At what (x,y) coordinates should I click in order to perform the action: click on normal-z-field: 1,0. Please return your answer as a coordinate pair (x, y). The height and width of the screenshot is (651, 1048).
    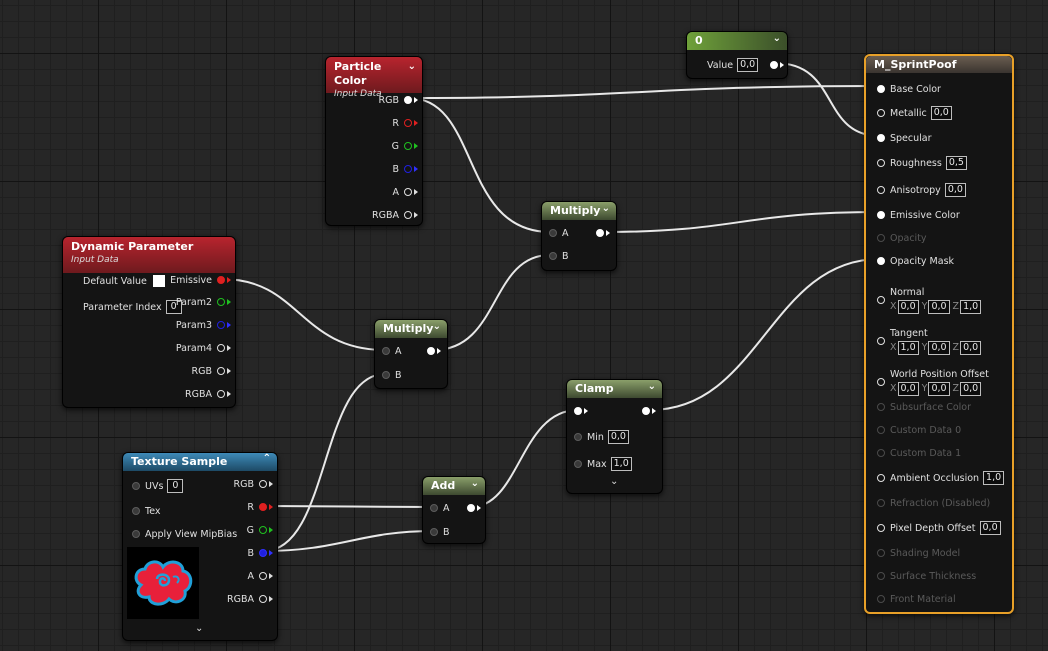
    Looking at the image, I should click on (971, 306).